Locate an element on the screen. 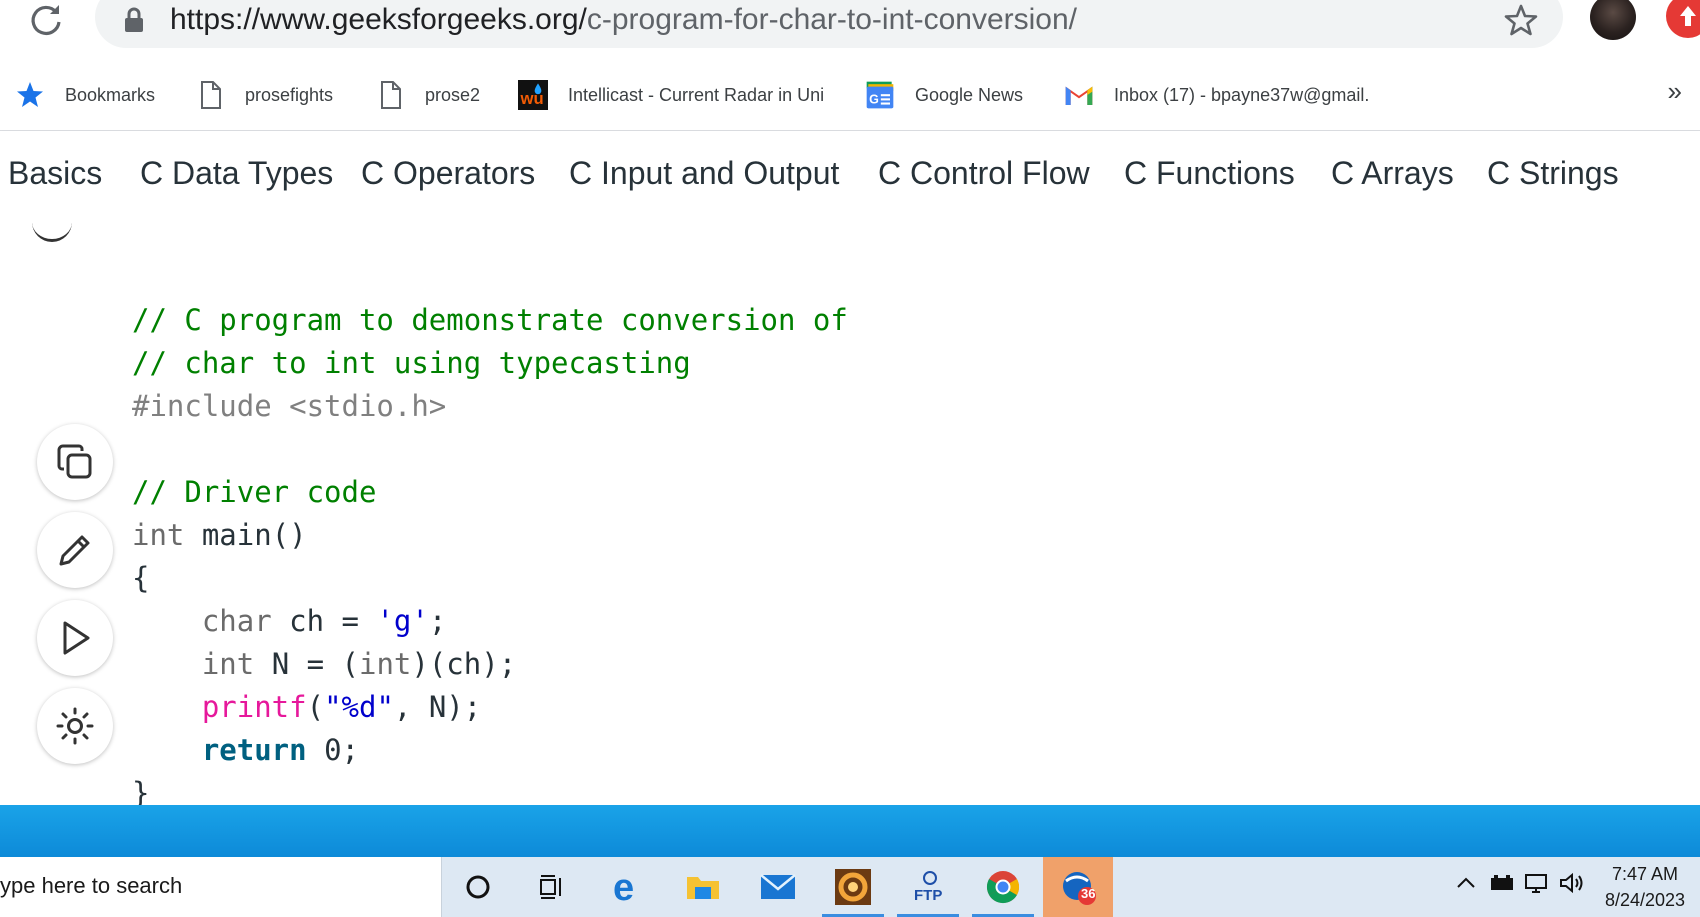 The height and width of the screenshot is (917, 1700). code-function: printf is located at coordinates (254, 707).